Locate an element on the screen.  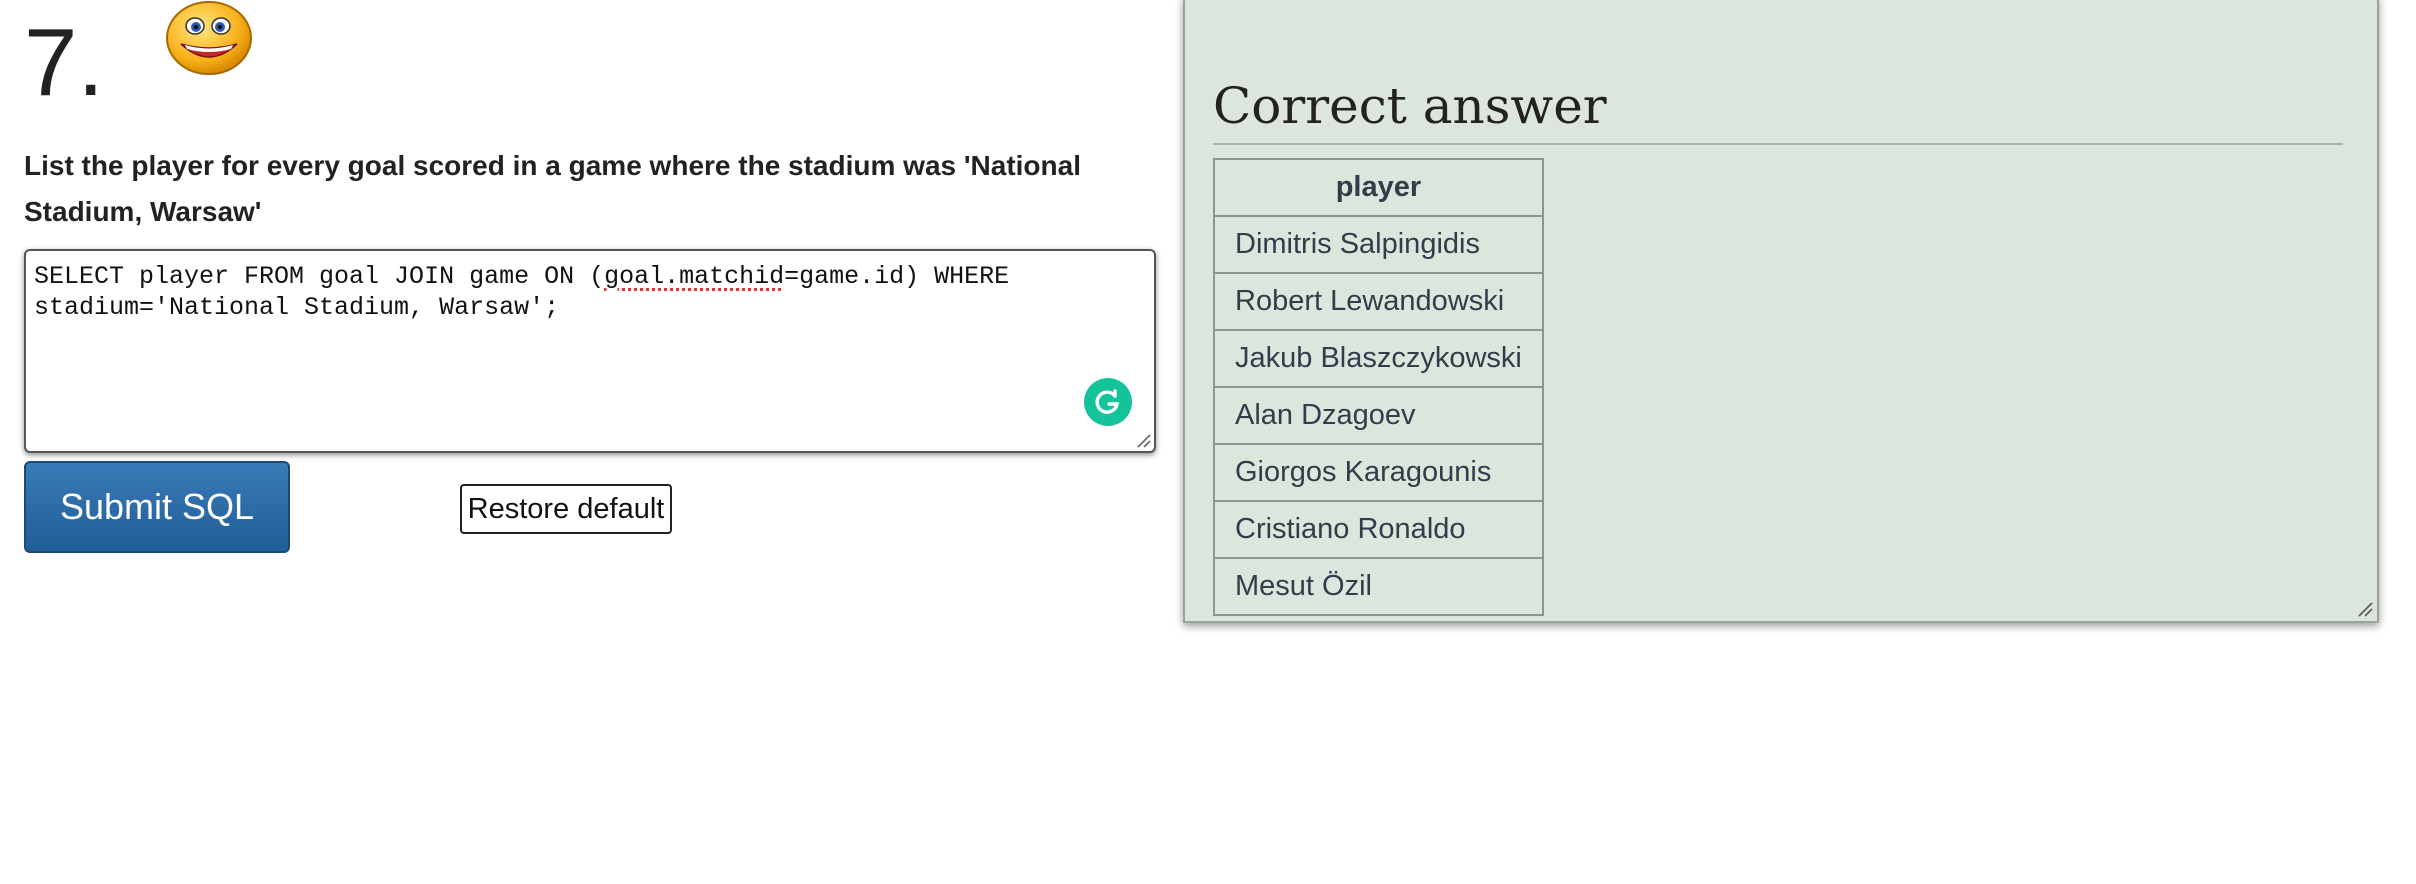
player-cell: Robert Lewandowski is located at coordinates (1378, 301).